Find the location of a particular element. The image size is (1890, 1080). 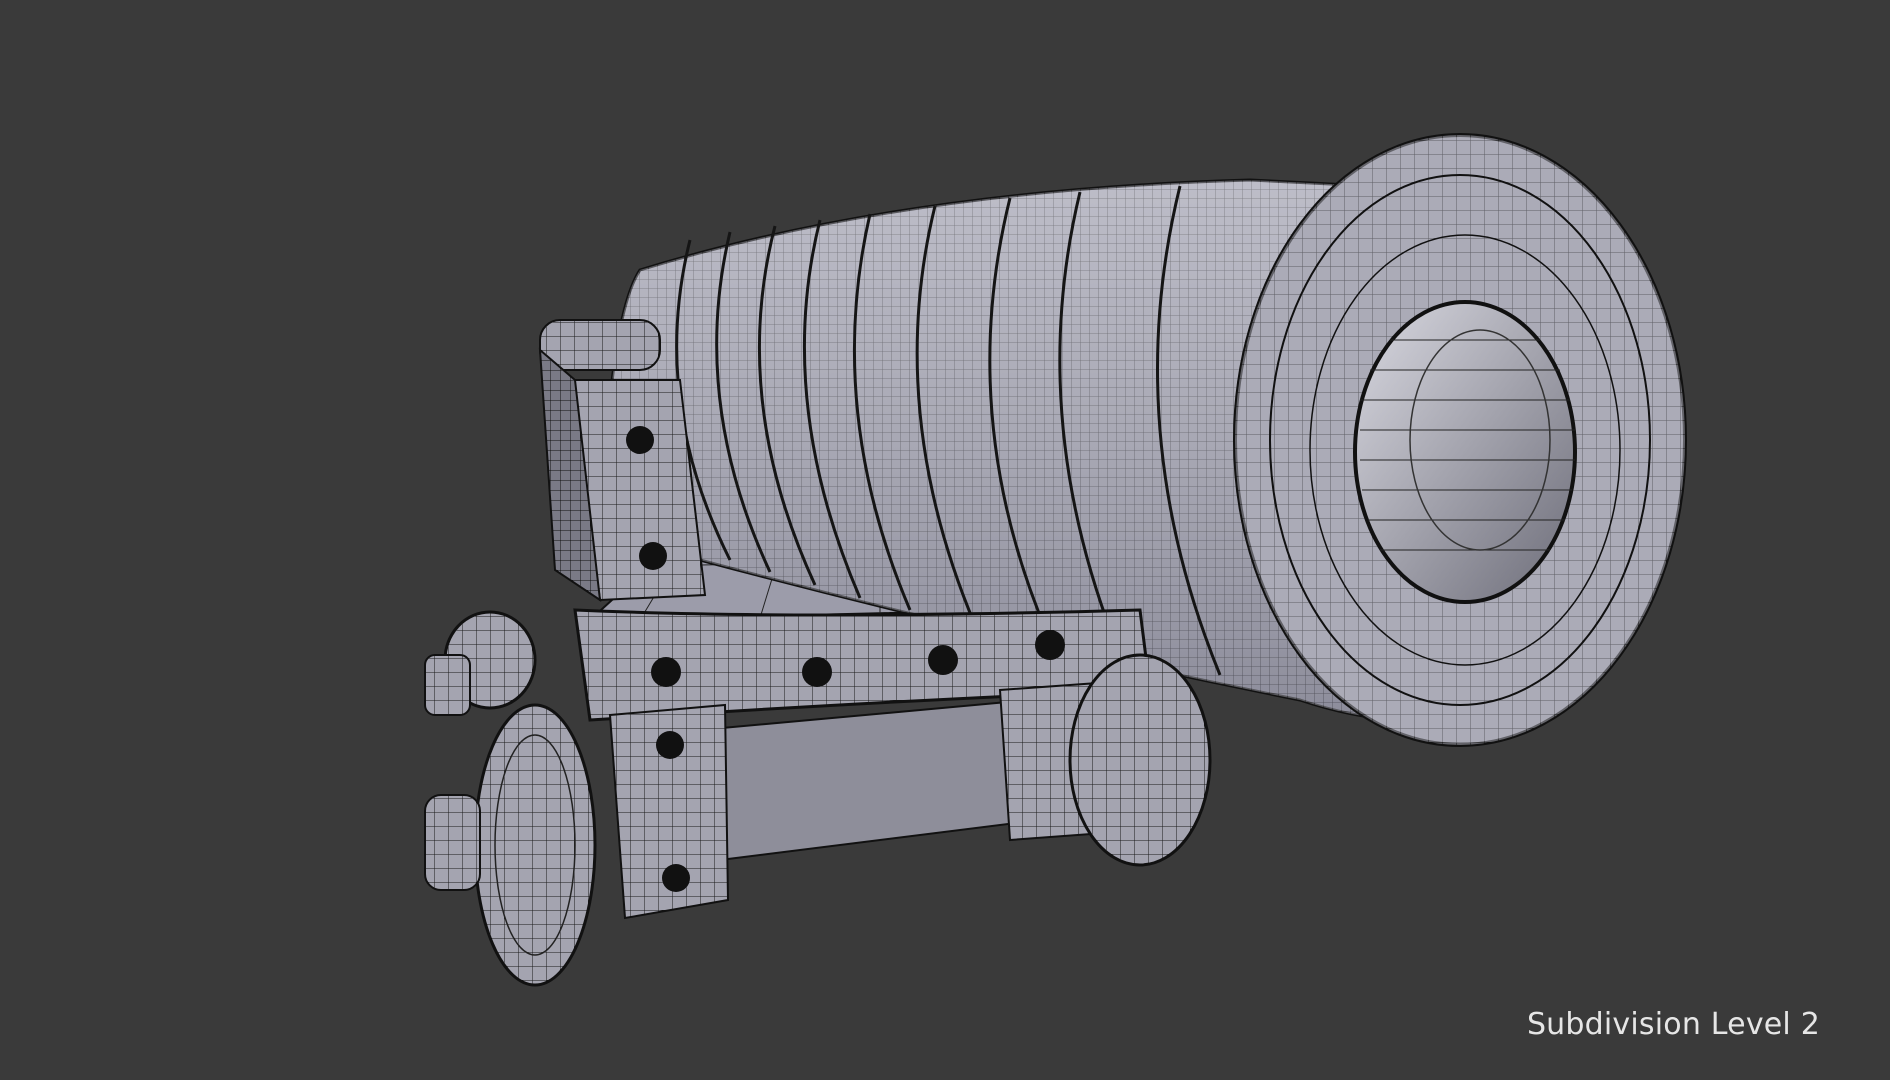

subdivision-level-label: Subdivision Level 2 is located at coordinates (1673, 1024).